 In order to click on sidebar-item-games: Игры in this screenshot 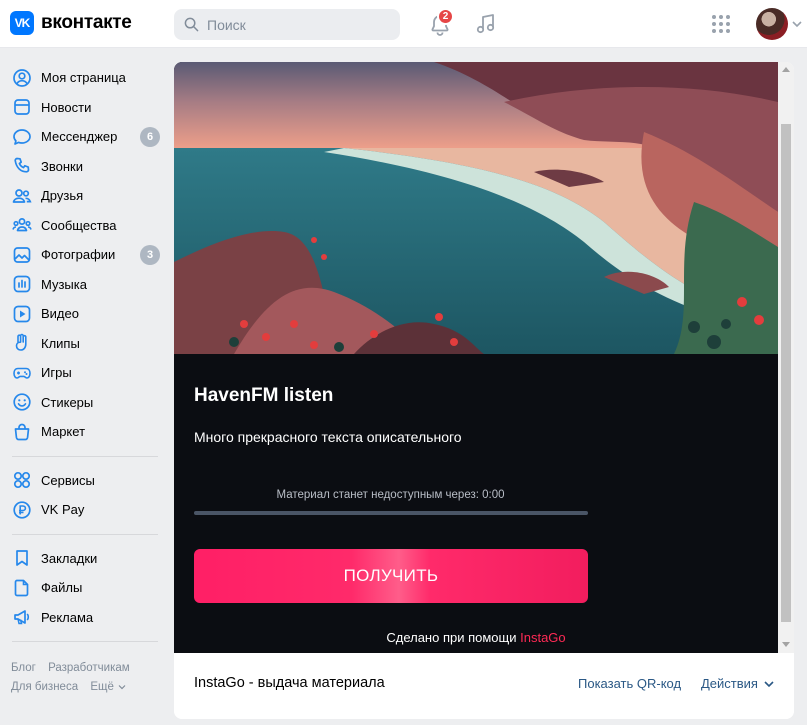, I will do `click(85, 373)`.